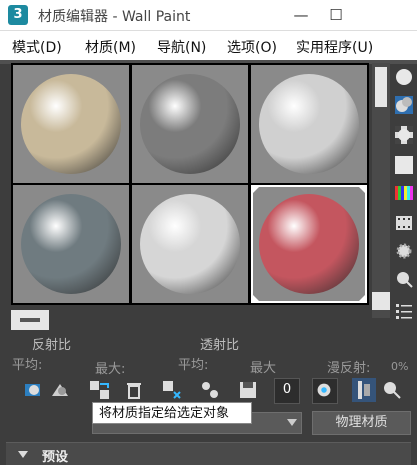 The image size is (417, 465). I want to click on chevron-down-icon, so click(292, 422).